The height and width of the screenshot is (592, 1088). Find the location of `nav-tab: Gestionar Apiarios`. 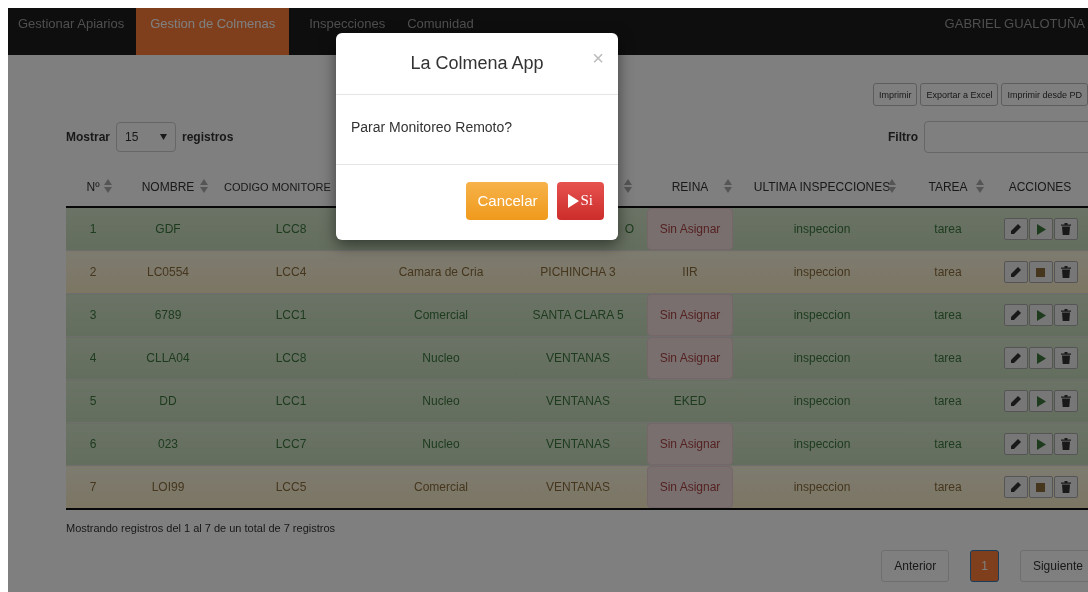

nav-tab: Gestionar Apiarios is located at coordinates (71, 31).